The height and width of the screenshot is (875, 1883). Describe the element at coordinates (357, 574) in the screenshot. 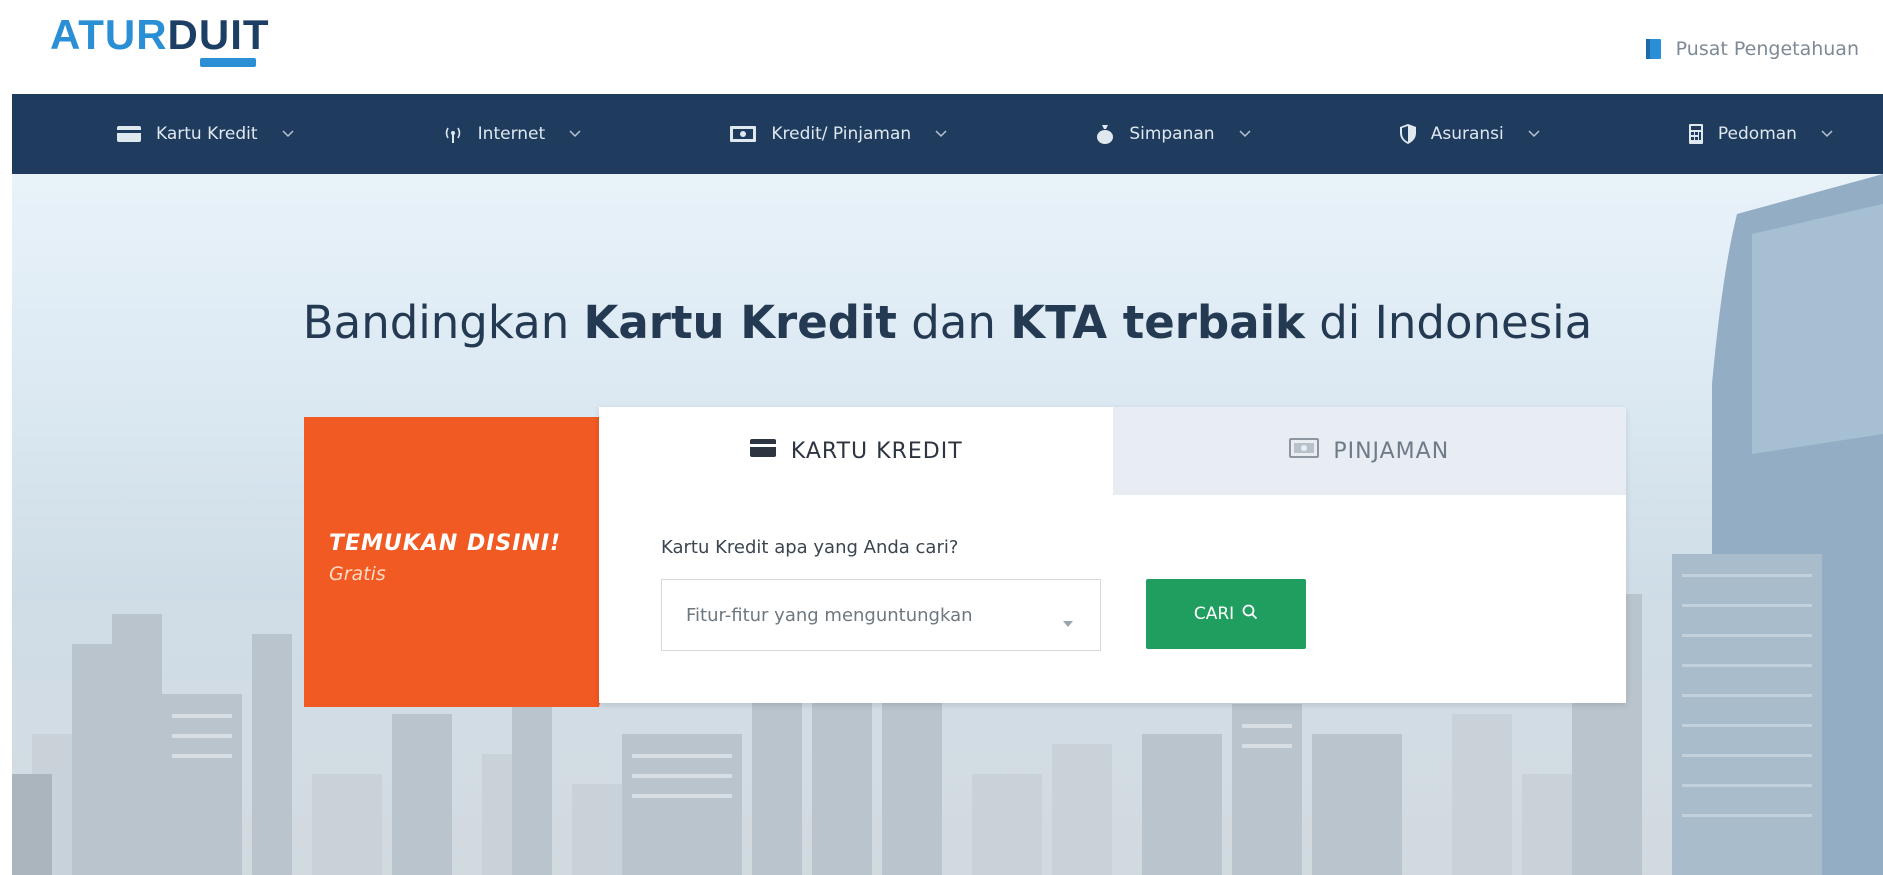

I see `promo-banner-subtitle: Gratis` at that location.